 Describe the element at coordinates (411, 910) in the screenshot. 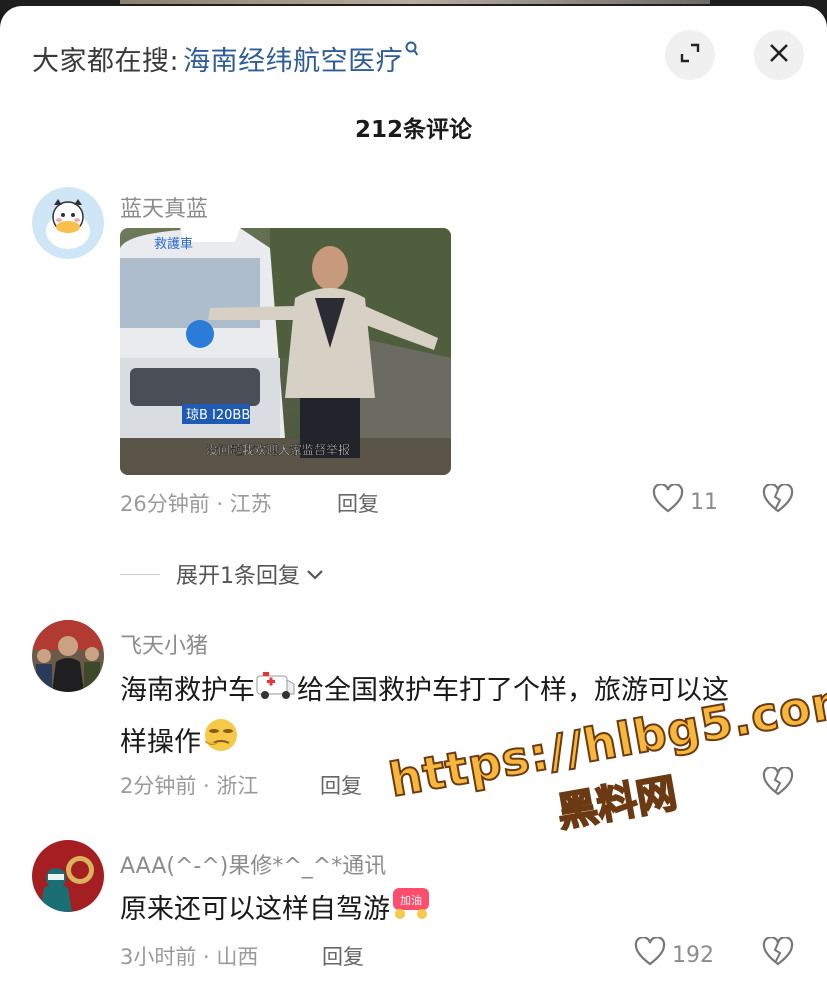

I see `cheer-sticker-icon: 加油` at that location.